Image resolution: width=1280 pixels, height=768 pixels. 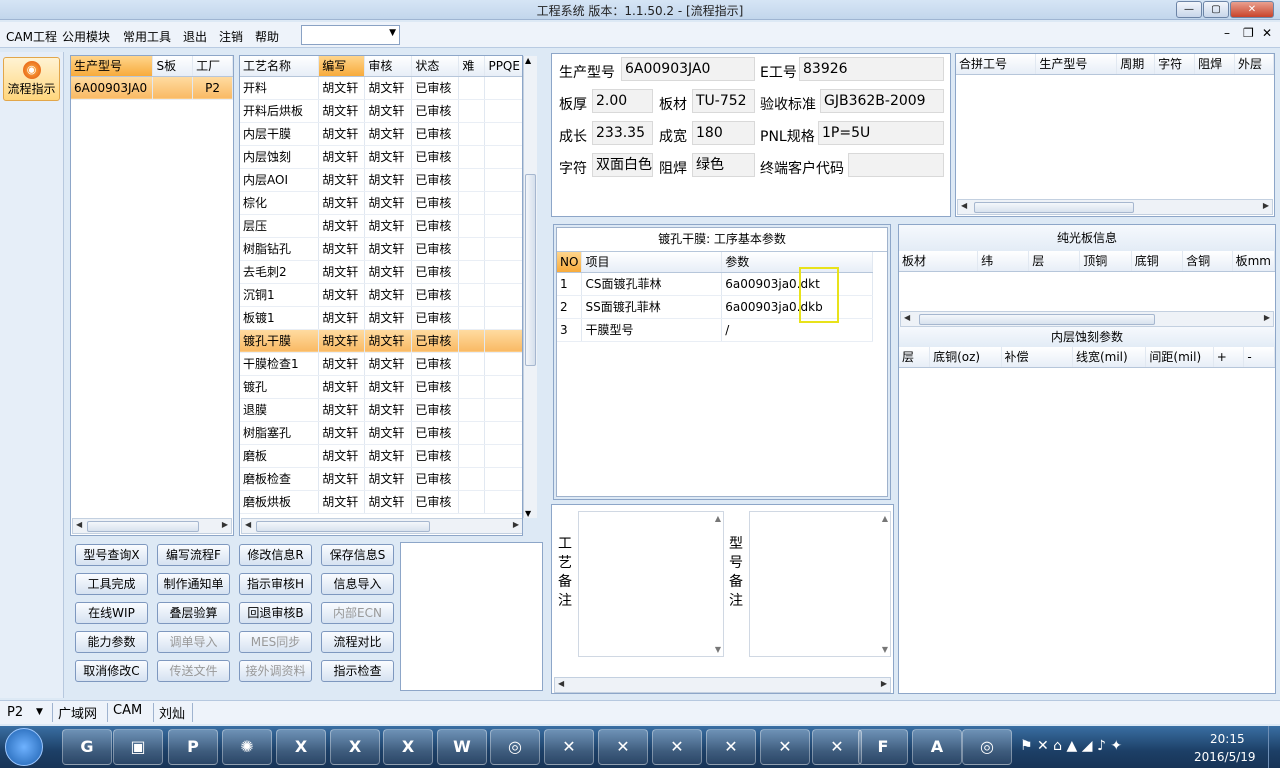 I want to click on show-desktop-button, so click(x=1274, y=747).